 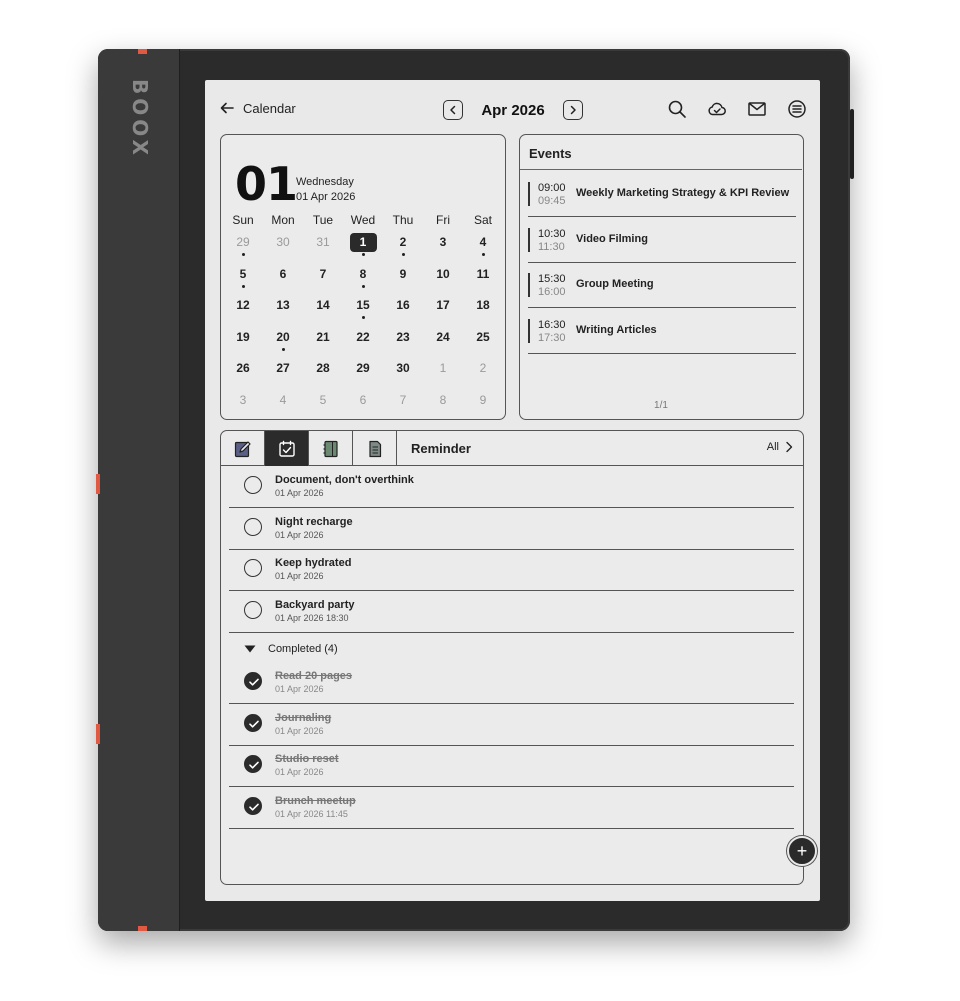 What do you see at coordinates (443, 277) in the screenshot?
I see `calendar-day: 10` at bounding box center [443, 277].